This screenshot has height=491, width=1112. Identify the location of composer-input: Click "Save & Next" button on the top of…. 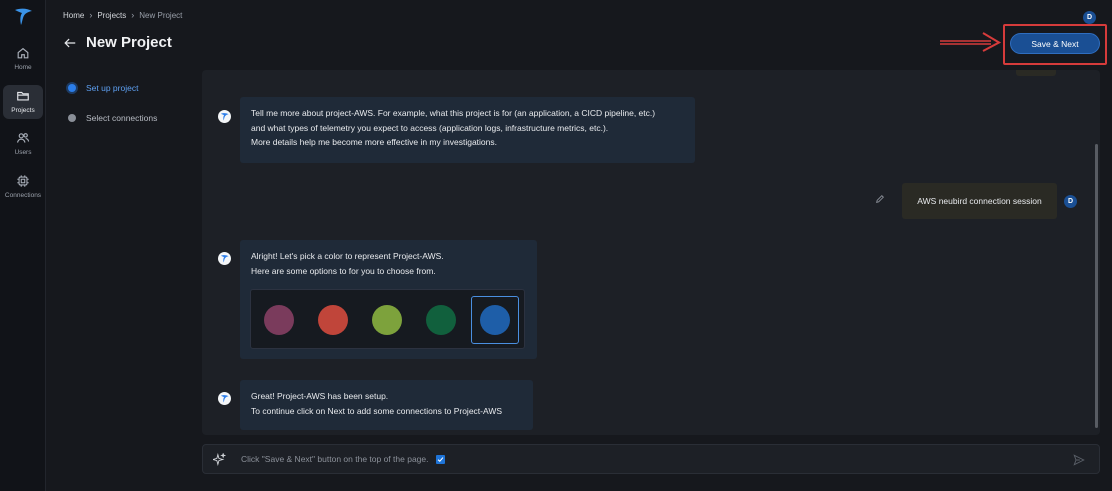
(343, 459).